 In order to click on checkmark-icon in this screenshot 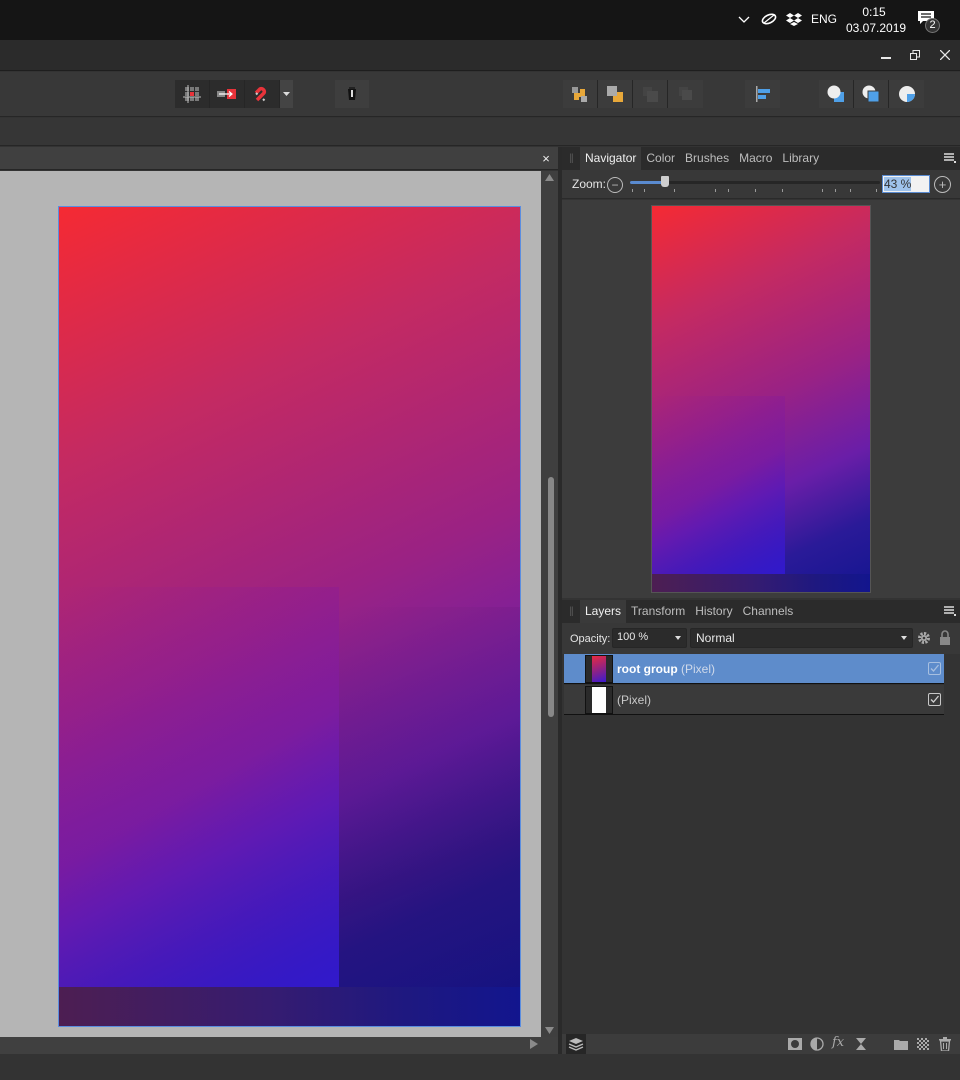, I will do `click(934, 699)`.